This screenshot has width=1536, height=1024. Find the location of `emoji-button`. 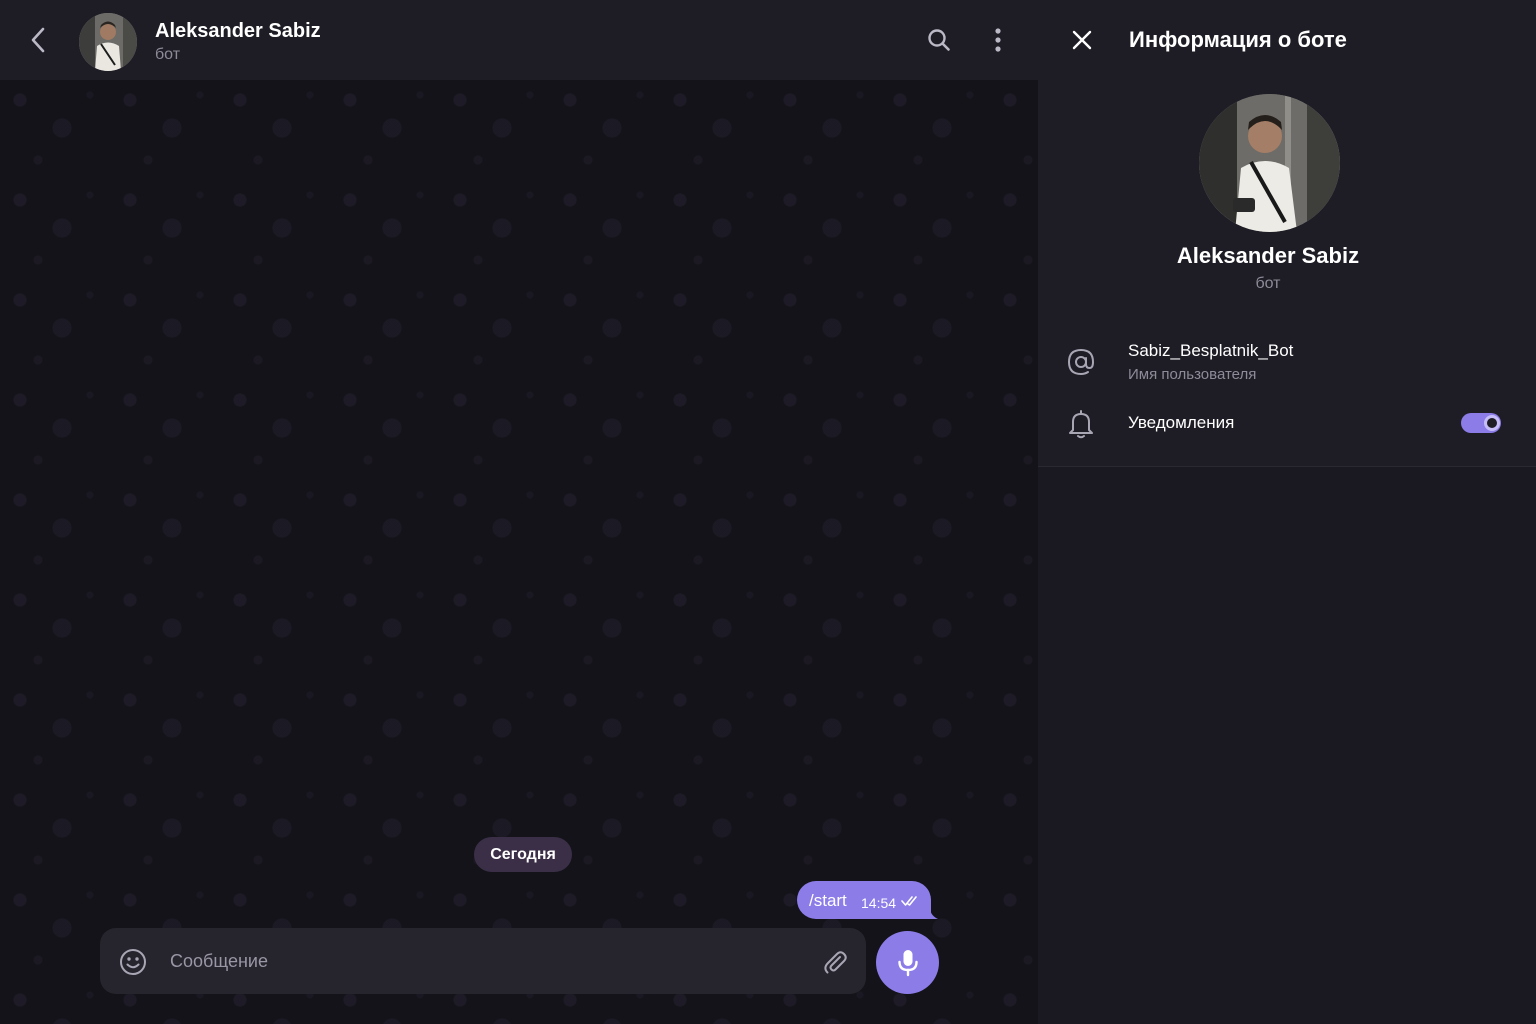

emoji-button is located at coordinates (133, 962).